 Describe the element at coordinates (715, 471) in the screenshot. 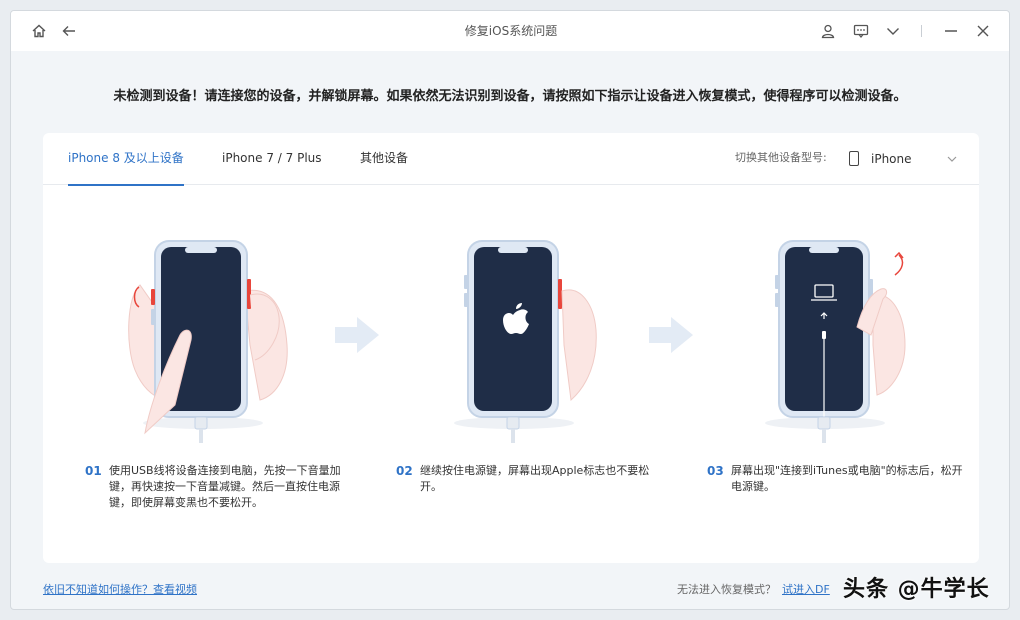

I see `step-3-number: 03` at that location.